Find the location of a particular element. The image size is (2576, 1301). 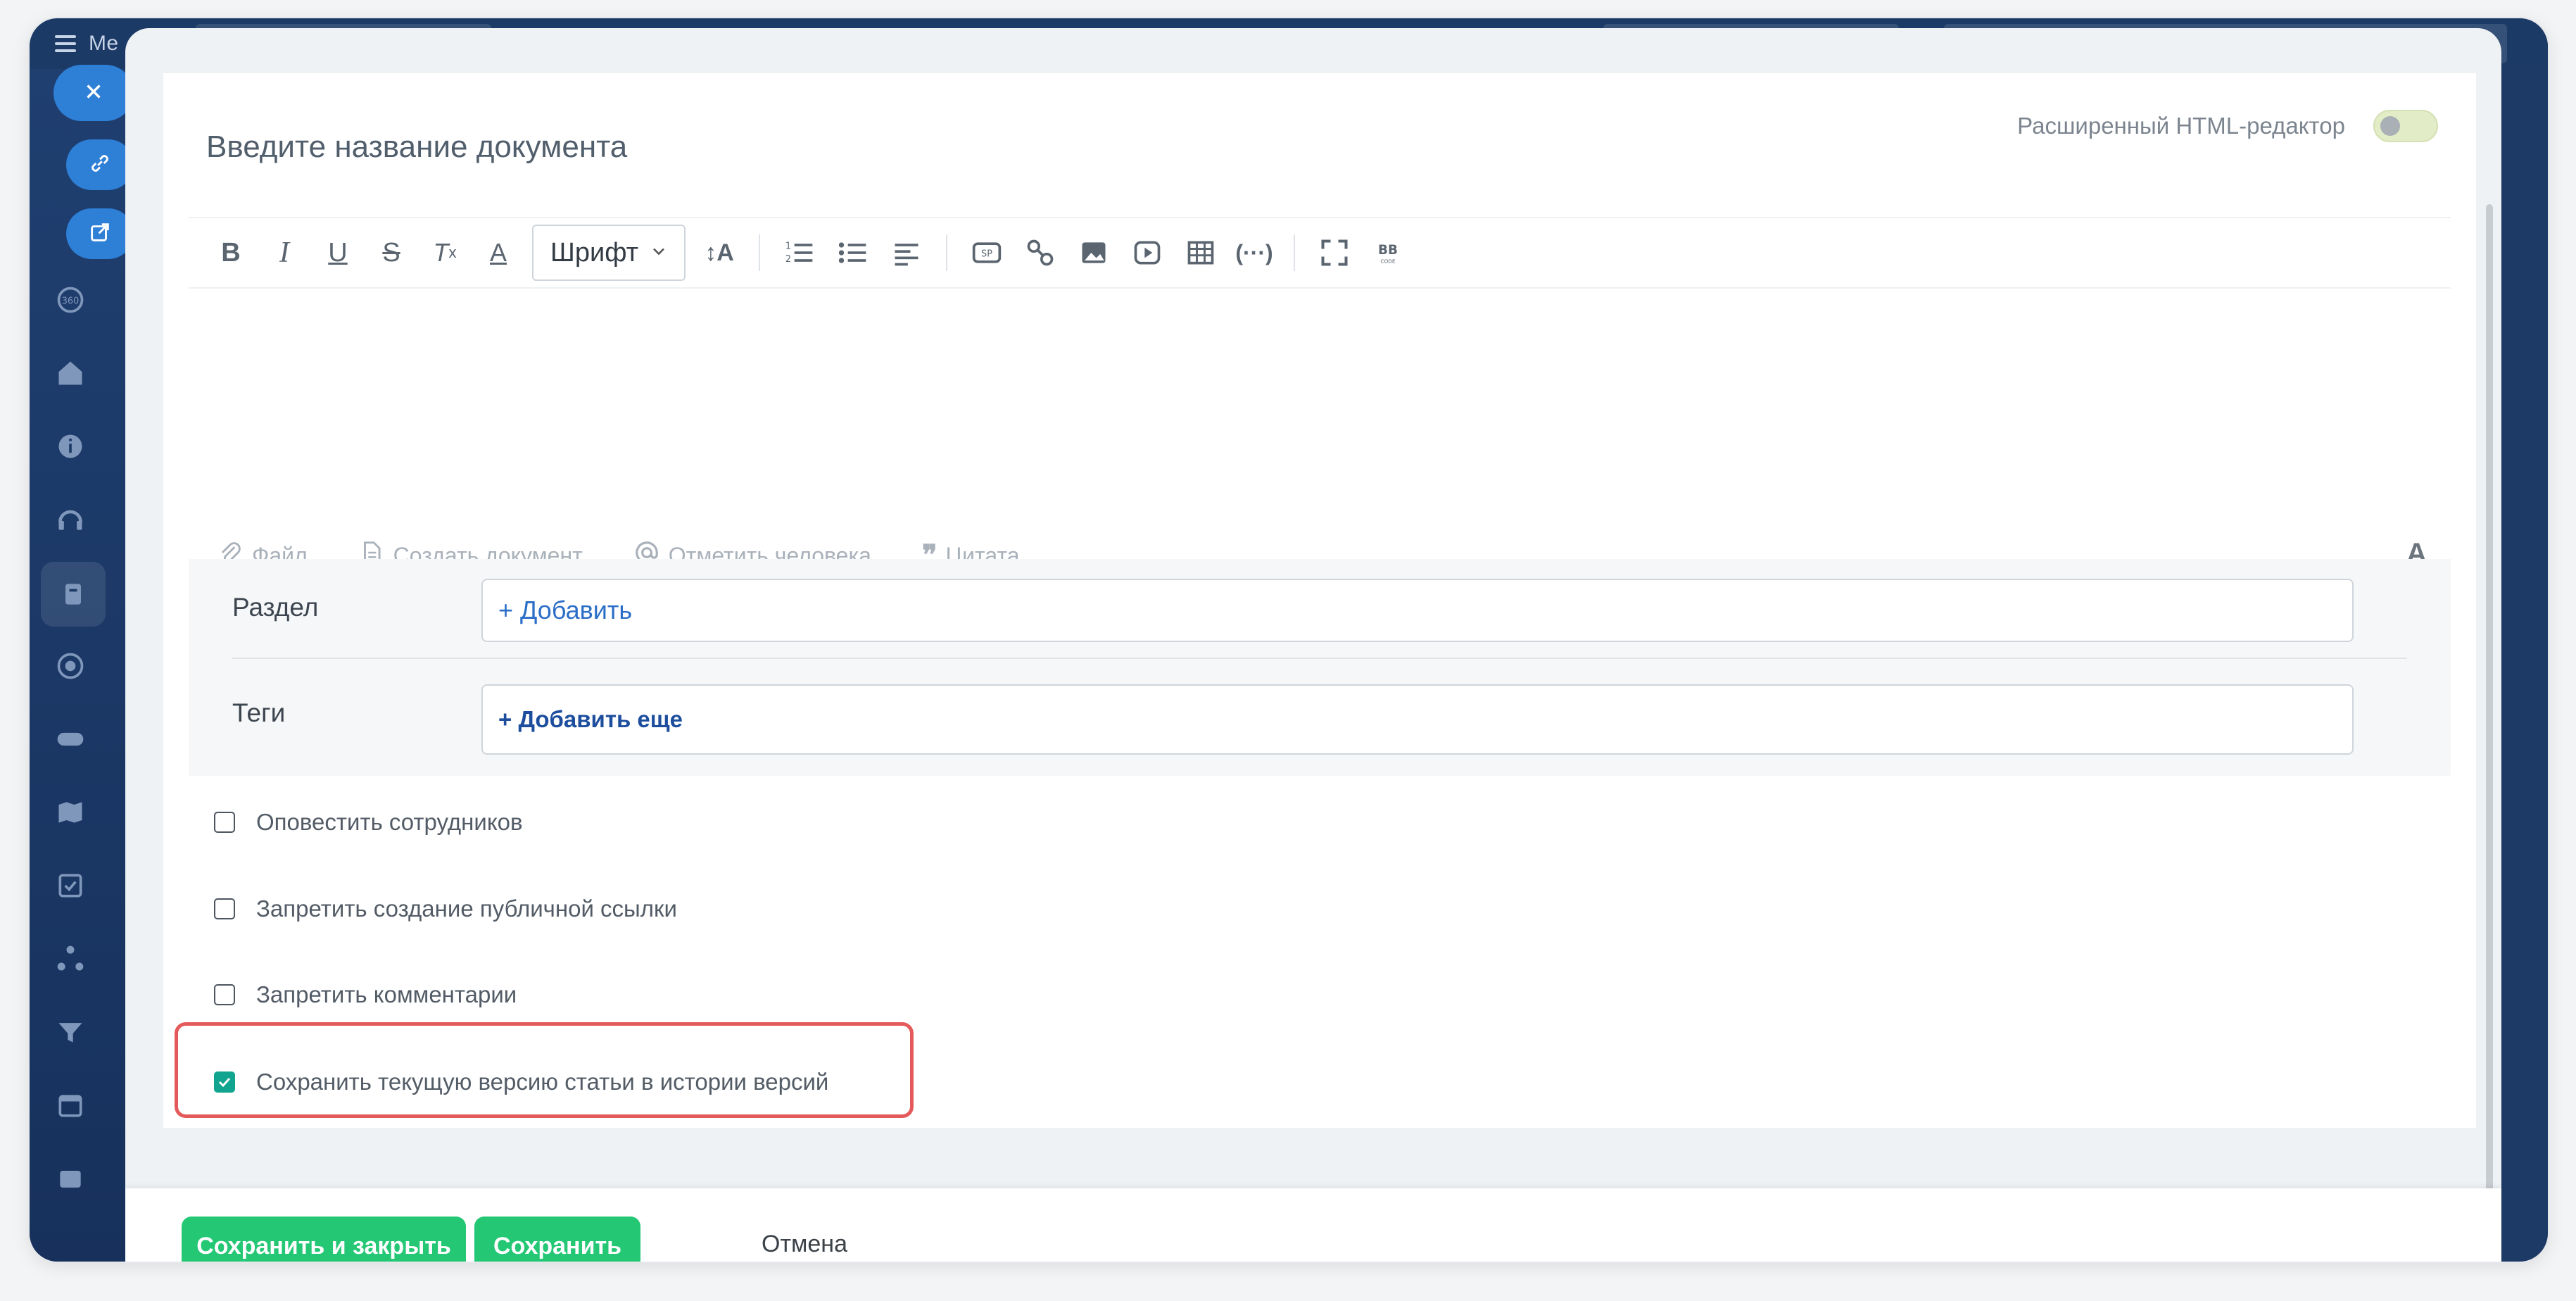

forbid-public-link-option: Запретить создание публичной ссылки is located at coordinates (445, 908).